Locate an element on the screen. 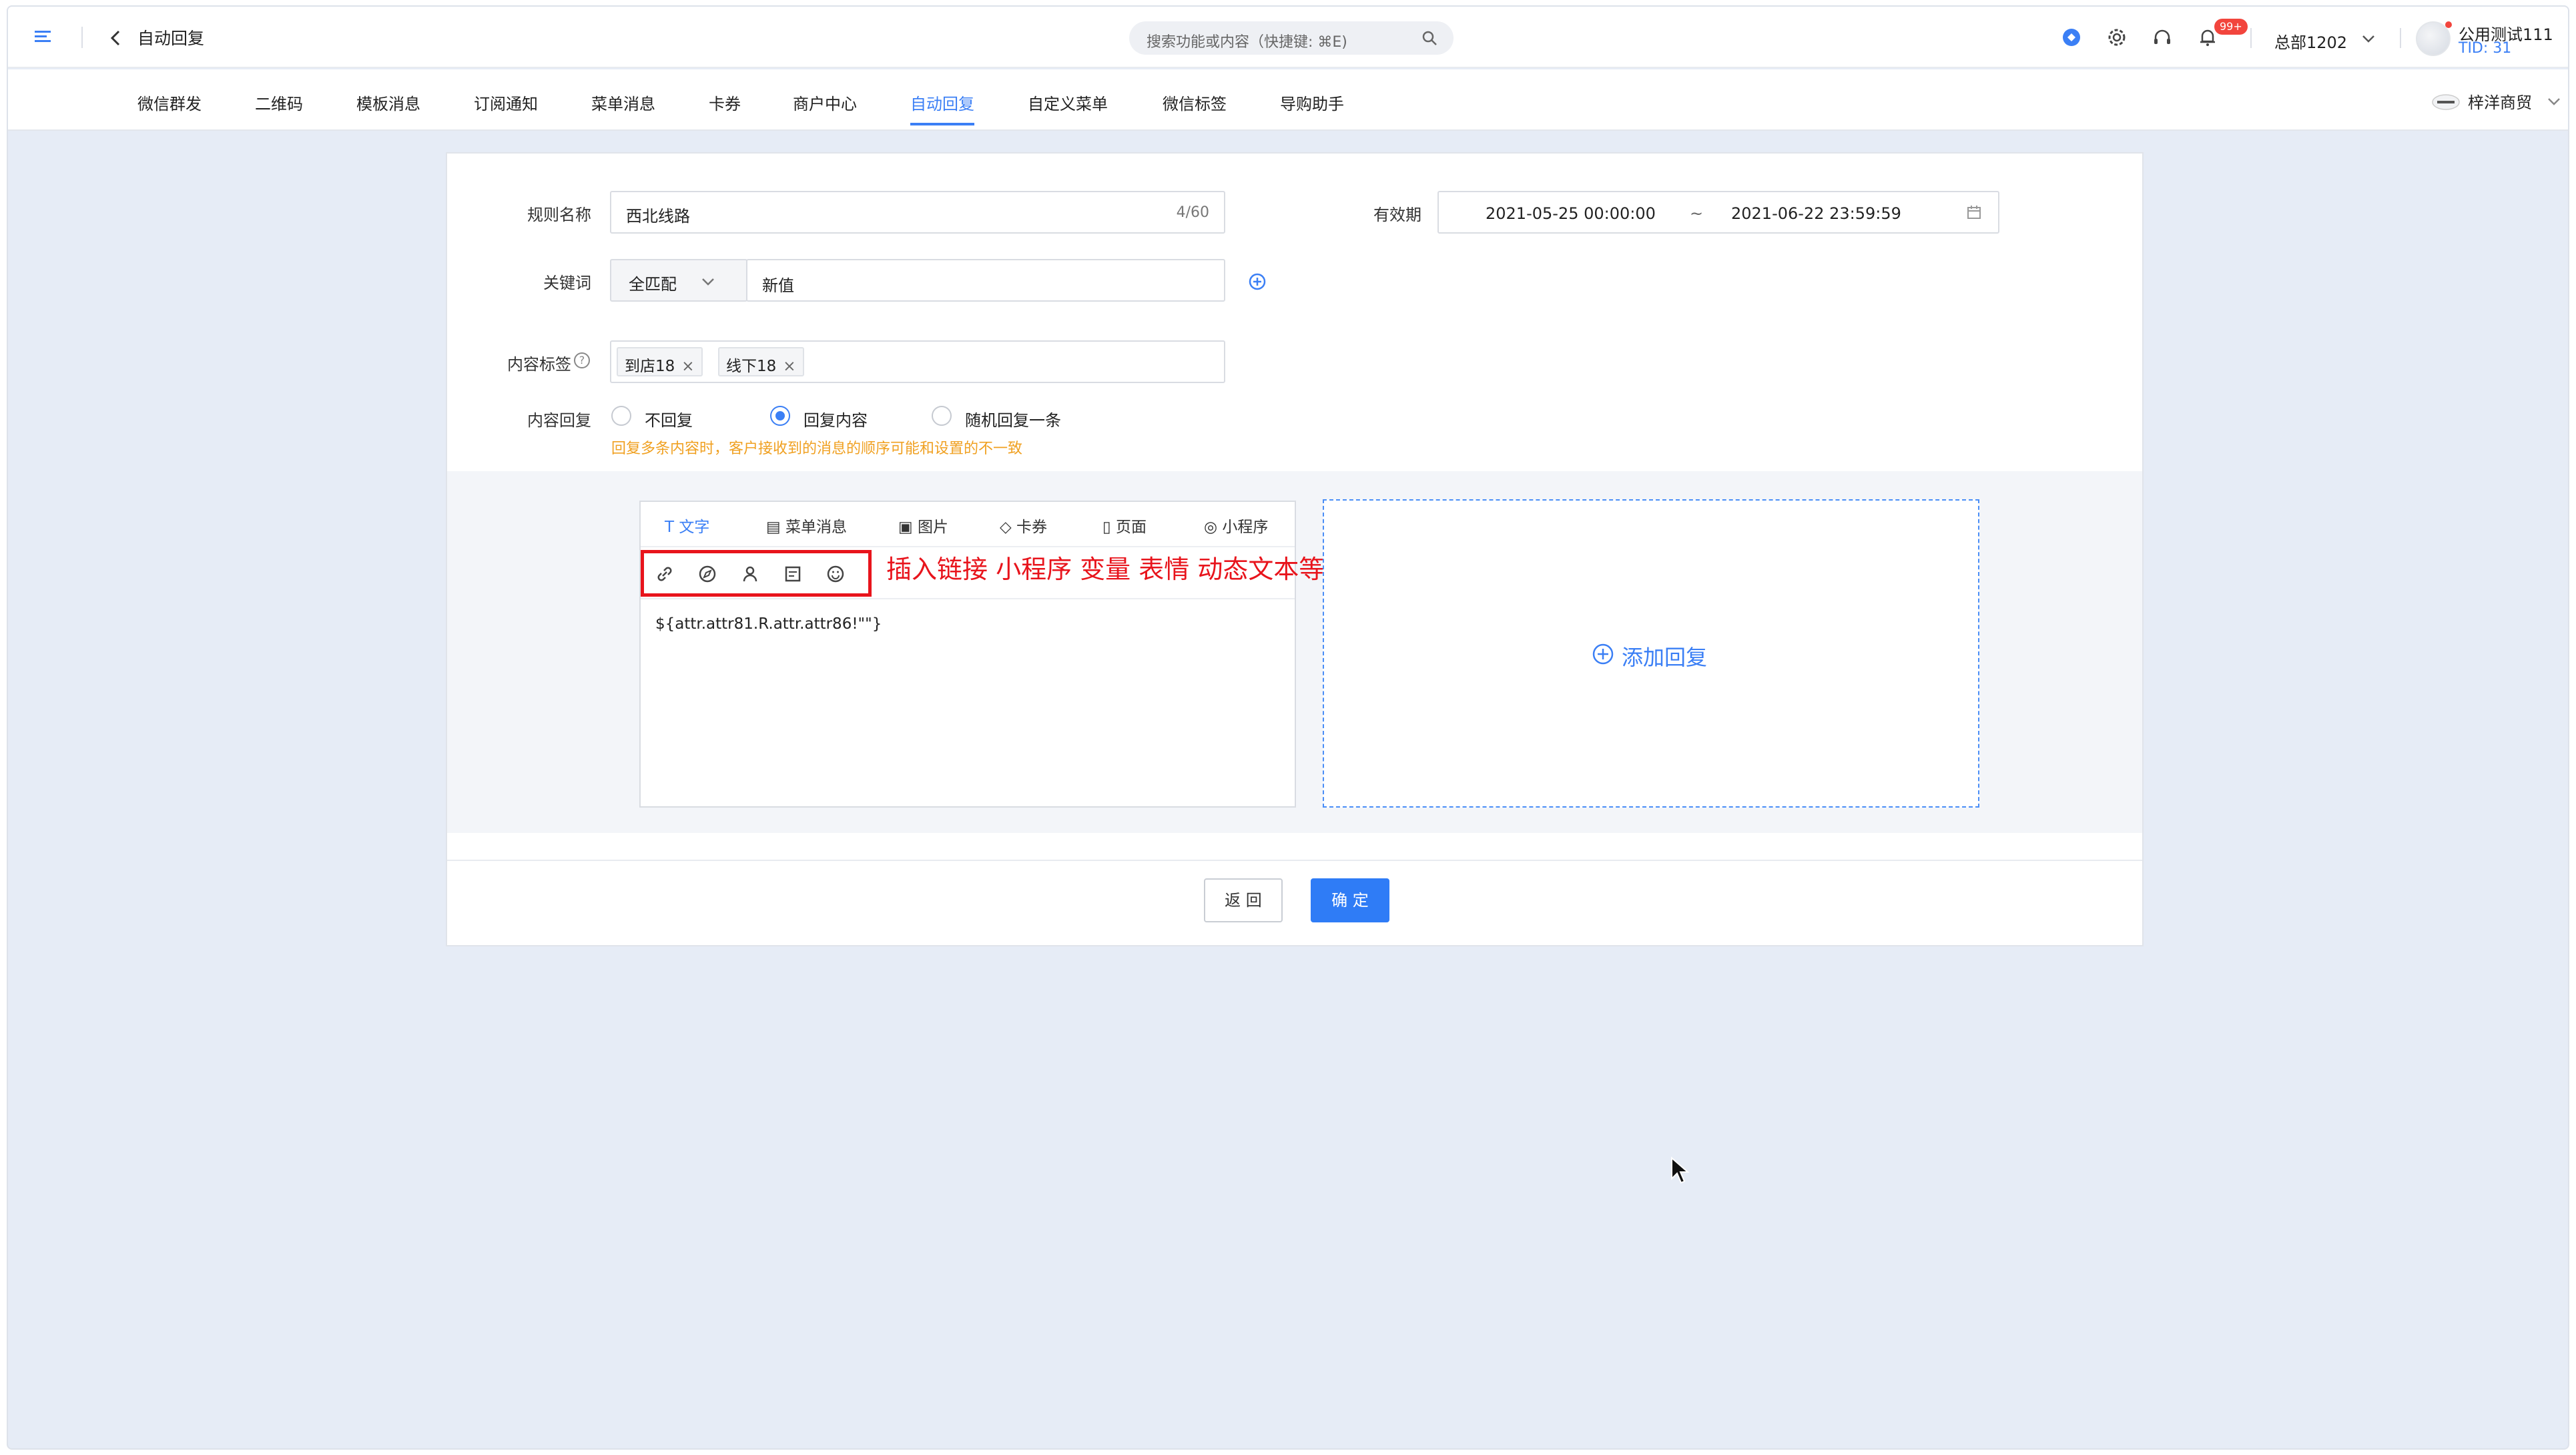  nav-item-qrcode: 二维码 is located at coordinates (279, 102).